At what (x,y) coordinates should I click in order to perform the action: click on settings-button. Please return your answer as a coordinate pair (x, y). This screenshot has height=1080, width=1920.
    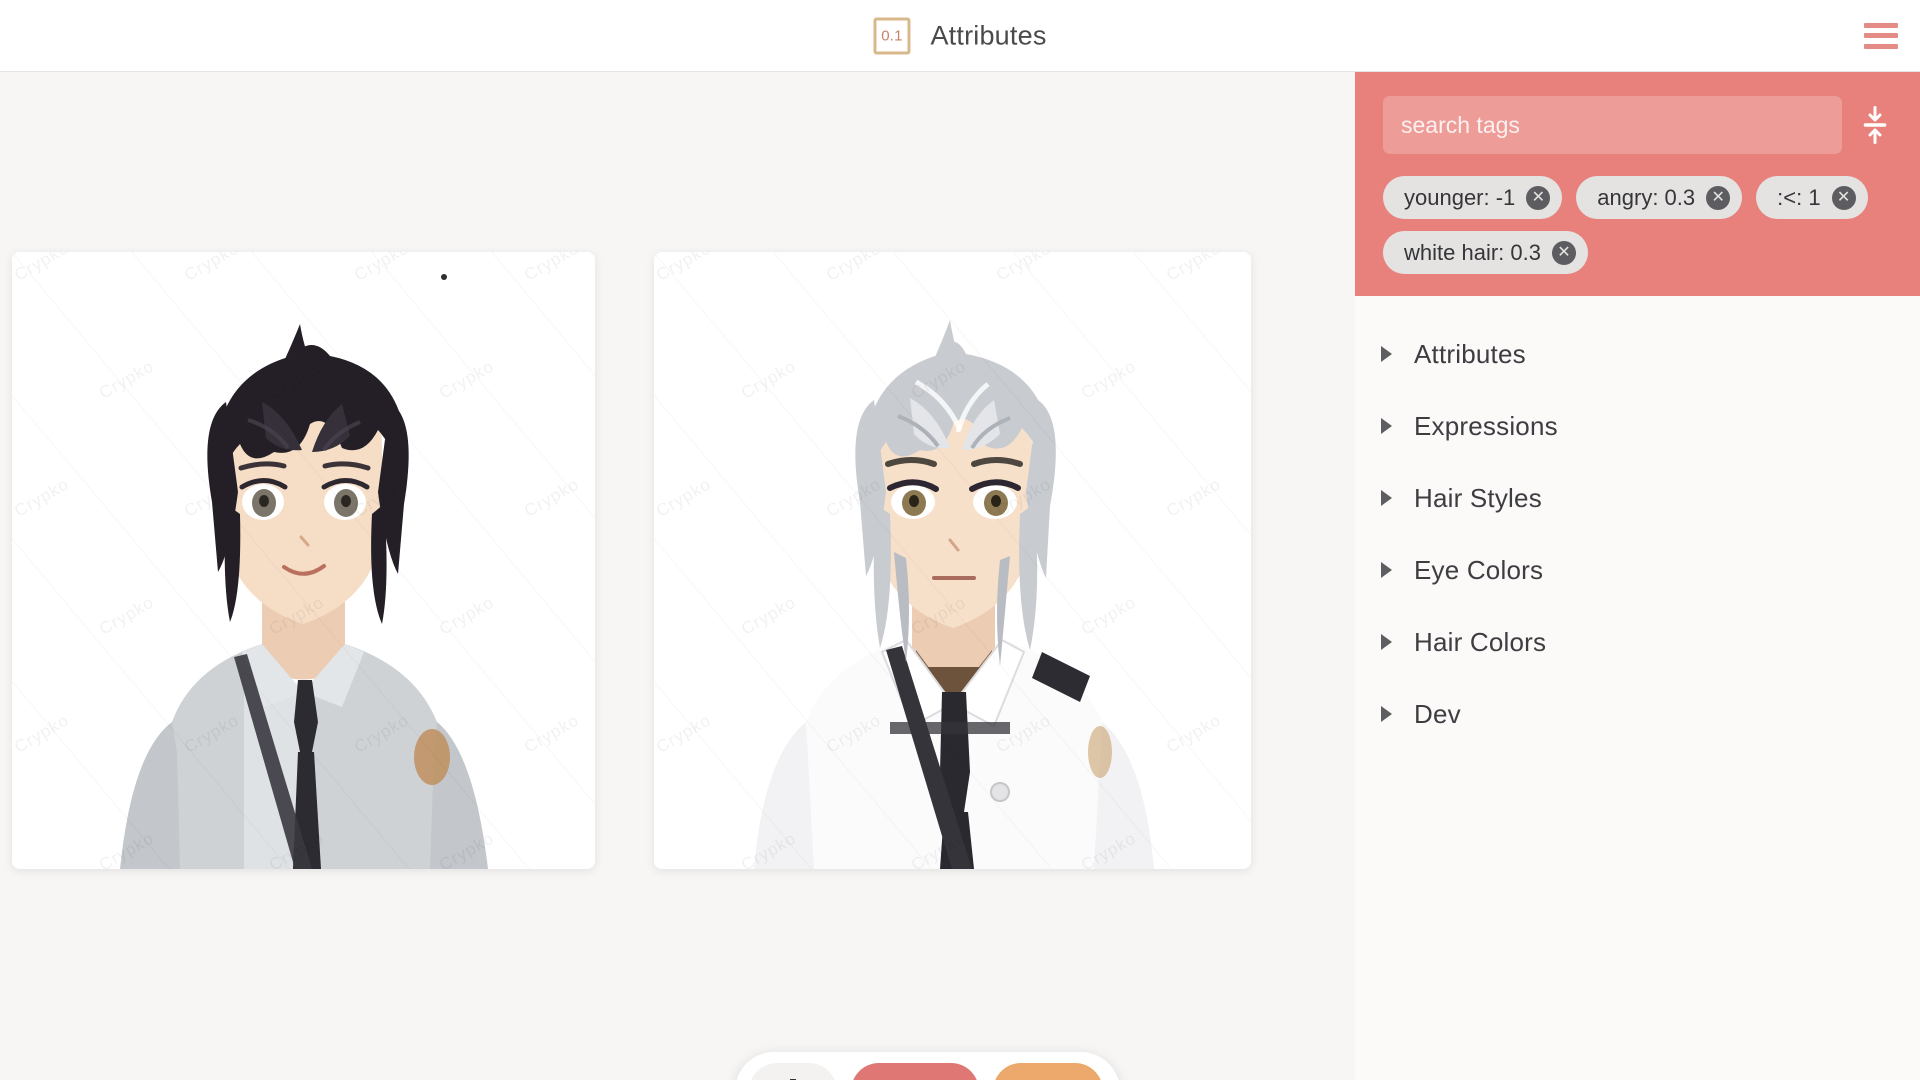
    Looking at the image, I should click on (793, 1071).